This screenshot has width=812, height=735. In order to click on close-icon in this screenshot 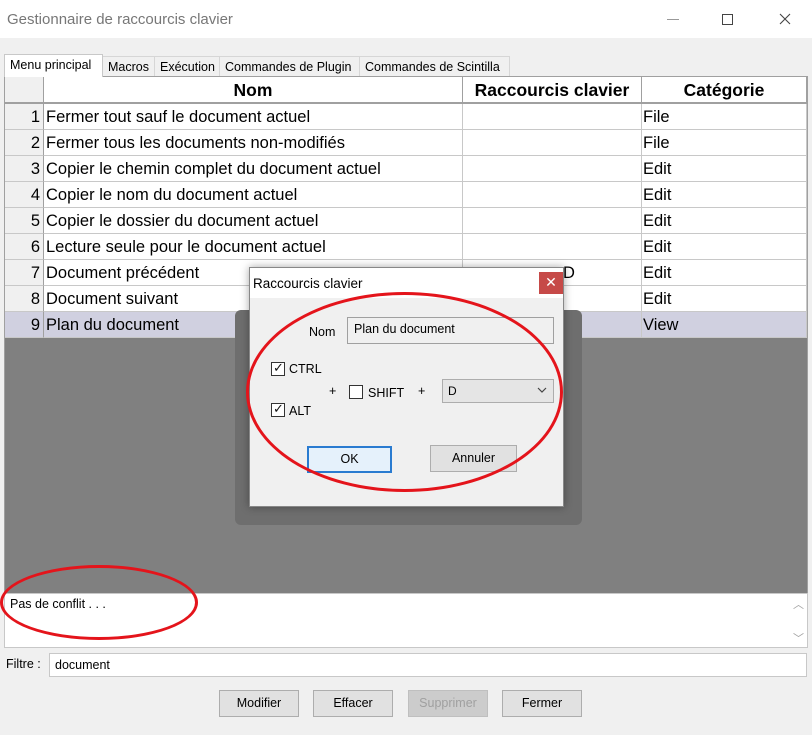, I will do `click(785, 19)`.